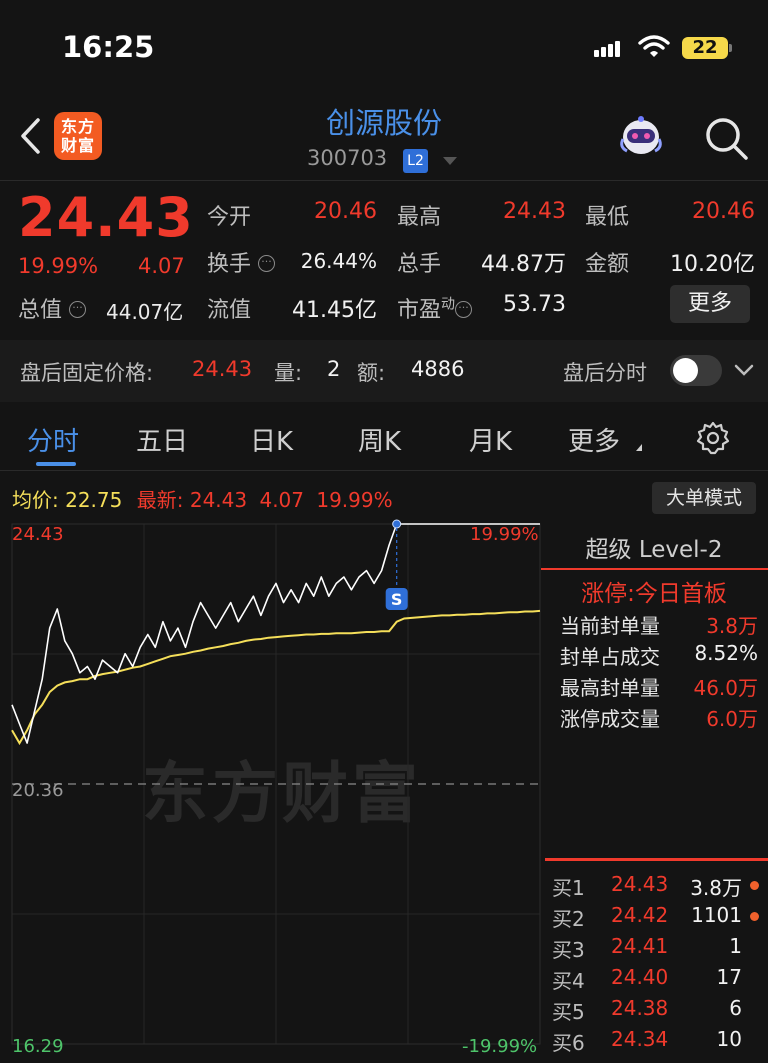 The height and width of the screenshot is (1063, 768). What do you see at coordinates (659, 688) in the screenshot?
I see `level2-row: 最高封单量 46.0万` at bounding box center [659, 688].